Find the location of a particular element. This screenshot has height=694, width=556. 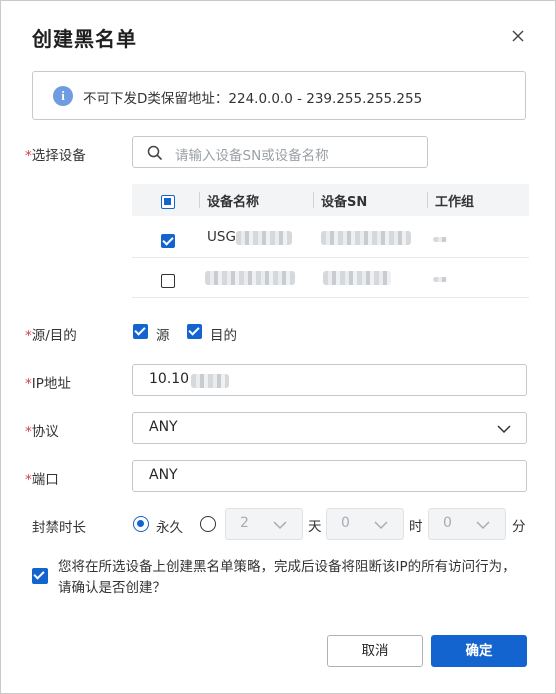

source-checkbox is located at coordinates (140, 331).